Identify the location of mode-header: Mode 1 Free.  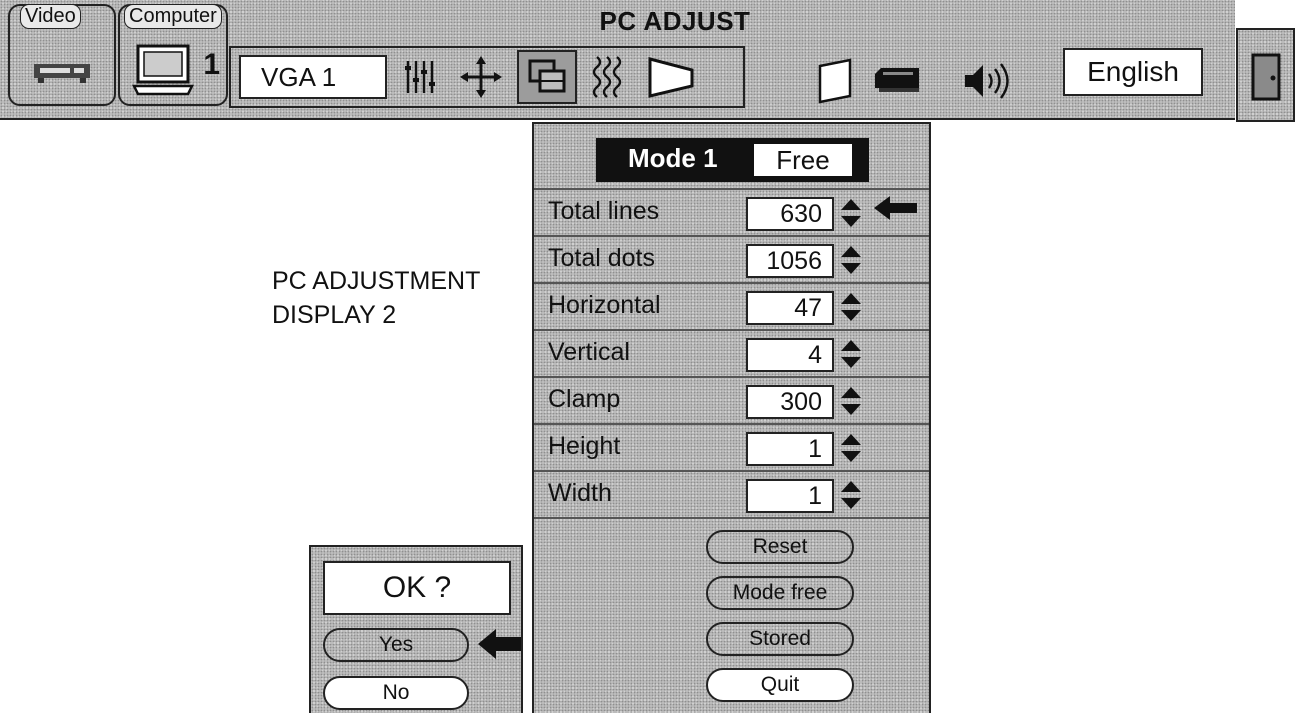
(732, 160).